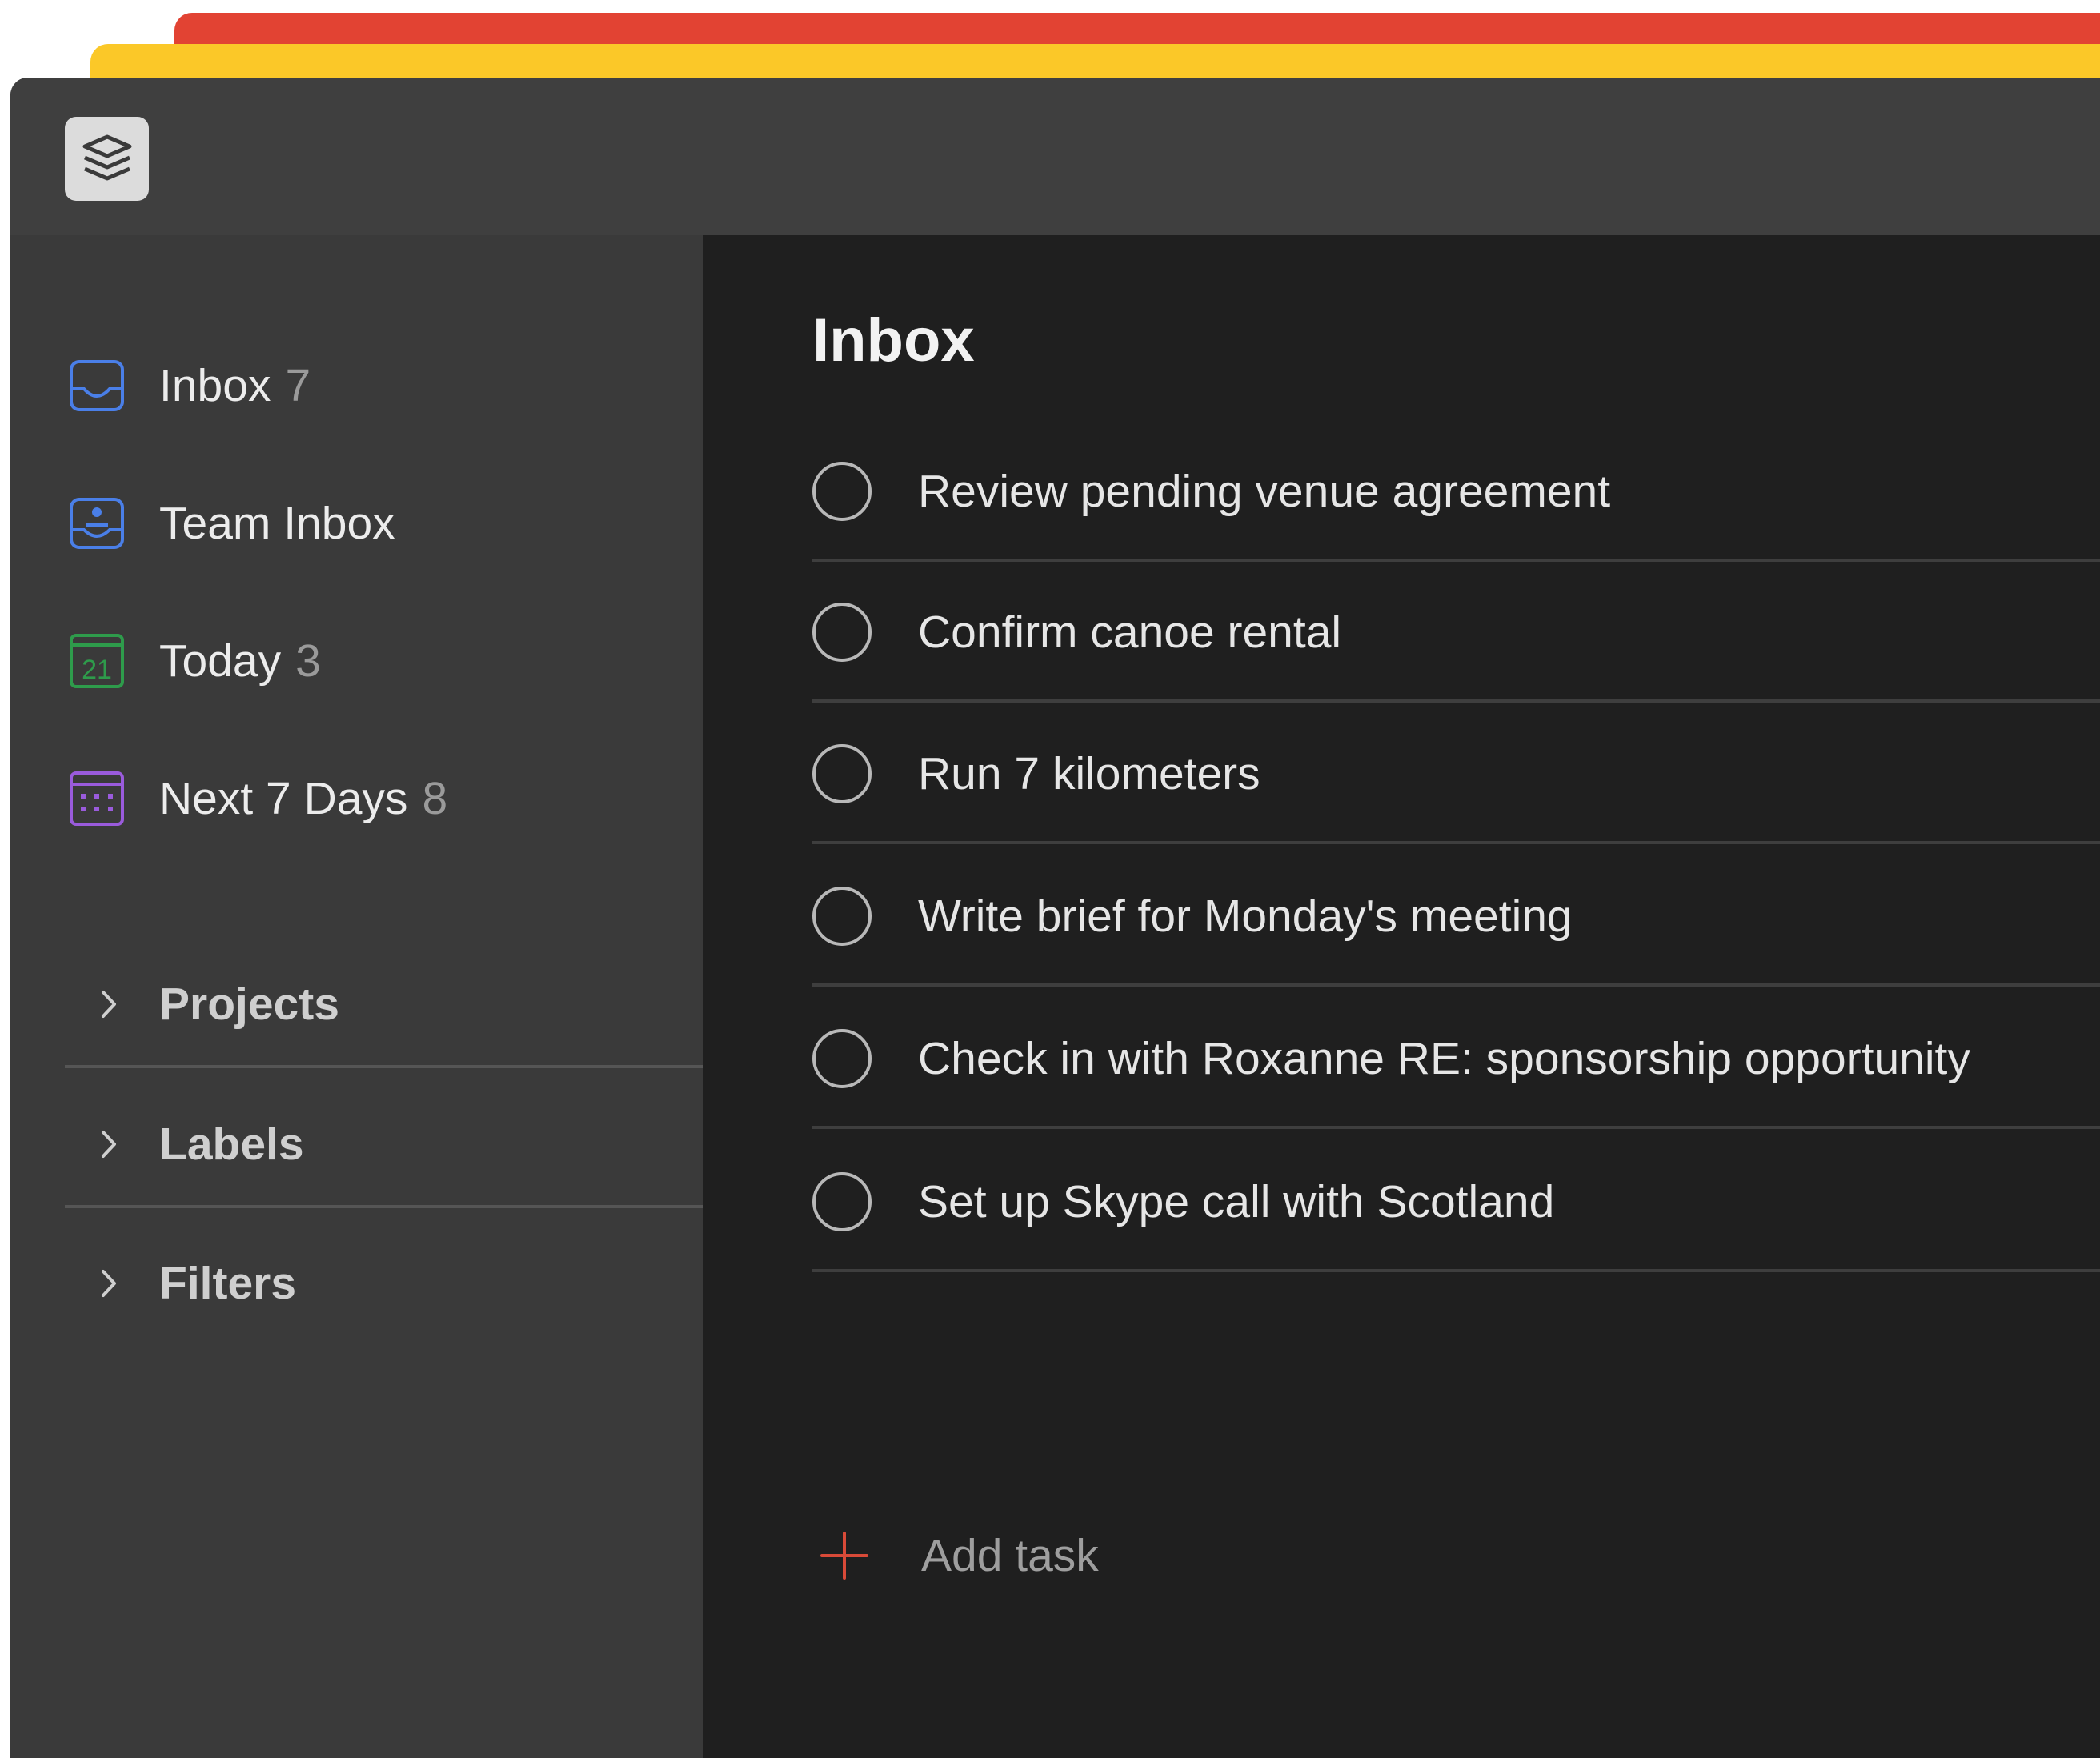 The image size is (2100, 1758). What do you see at coordinates (1055, 156) in the screenshot?
I see `title-bar` at bounding box center [1055, 156].